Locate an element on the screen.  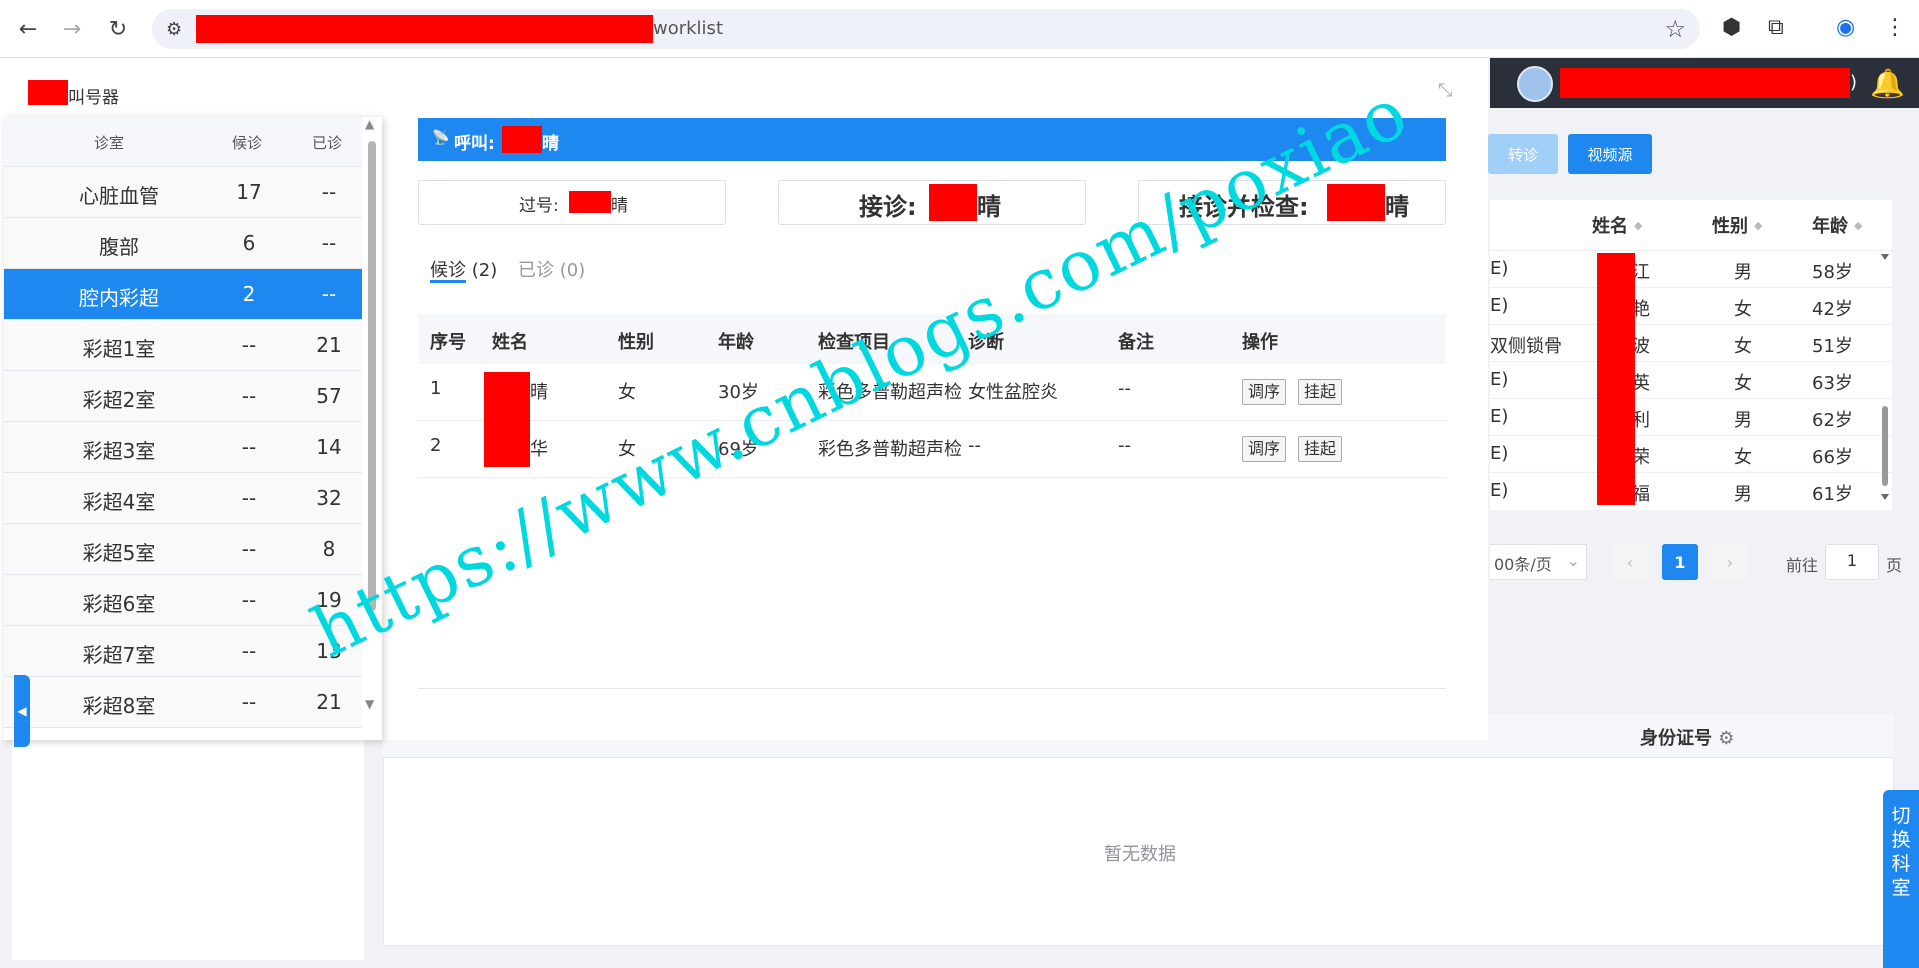
column-header-age: 年龄 ◆ is located at coordinates (1837, 225).